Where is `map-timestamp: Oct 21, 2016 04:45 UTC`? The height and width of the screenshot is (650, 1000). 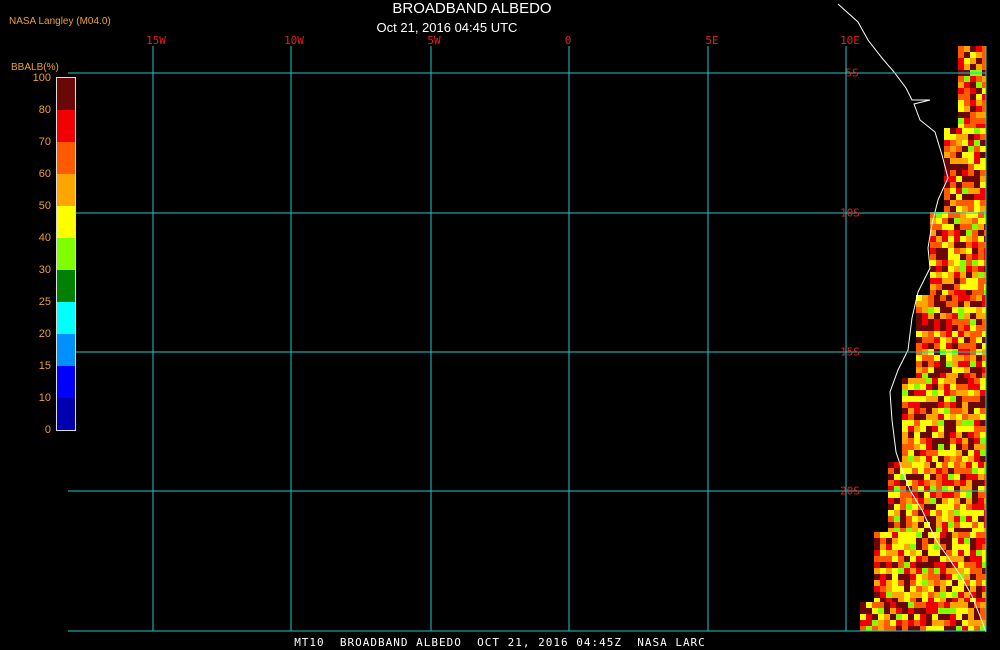 map-timestamp: Oct 21, 2016 04:45 UTC is located at coordinates (447, 27).